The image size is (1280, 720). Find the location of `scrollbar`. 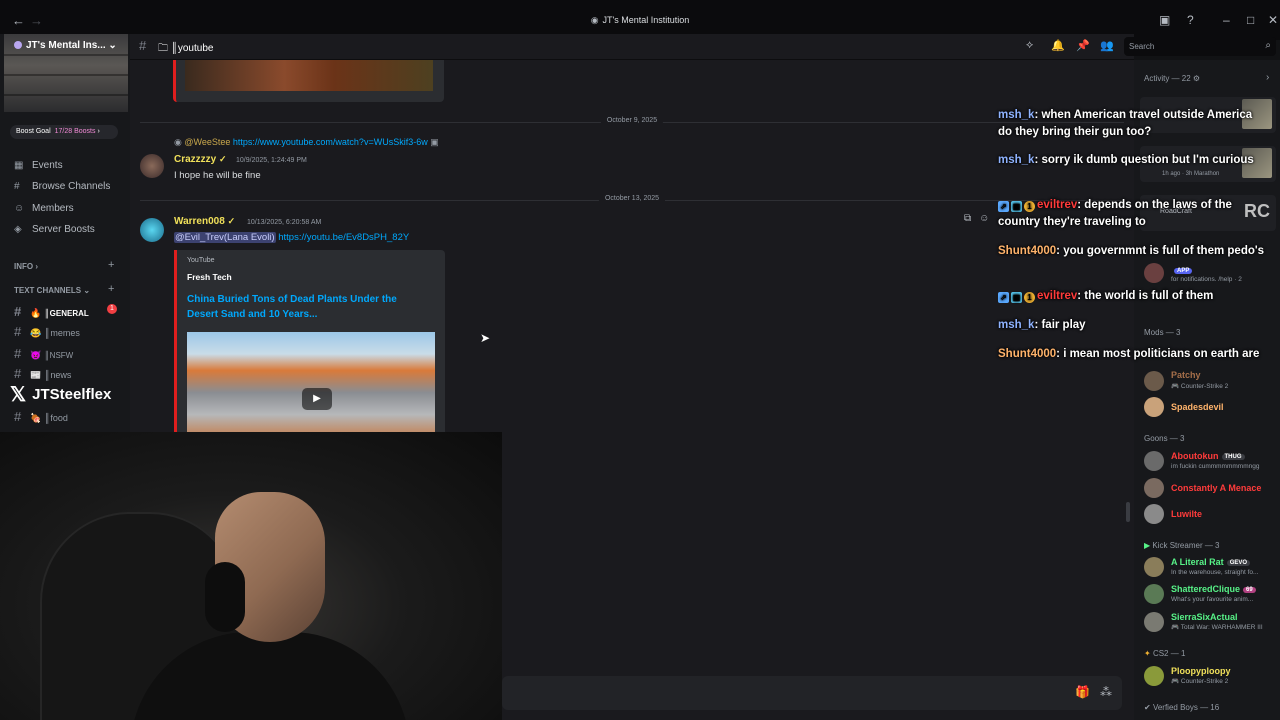

scrollbar is located at coordinates (1128, 512).